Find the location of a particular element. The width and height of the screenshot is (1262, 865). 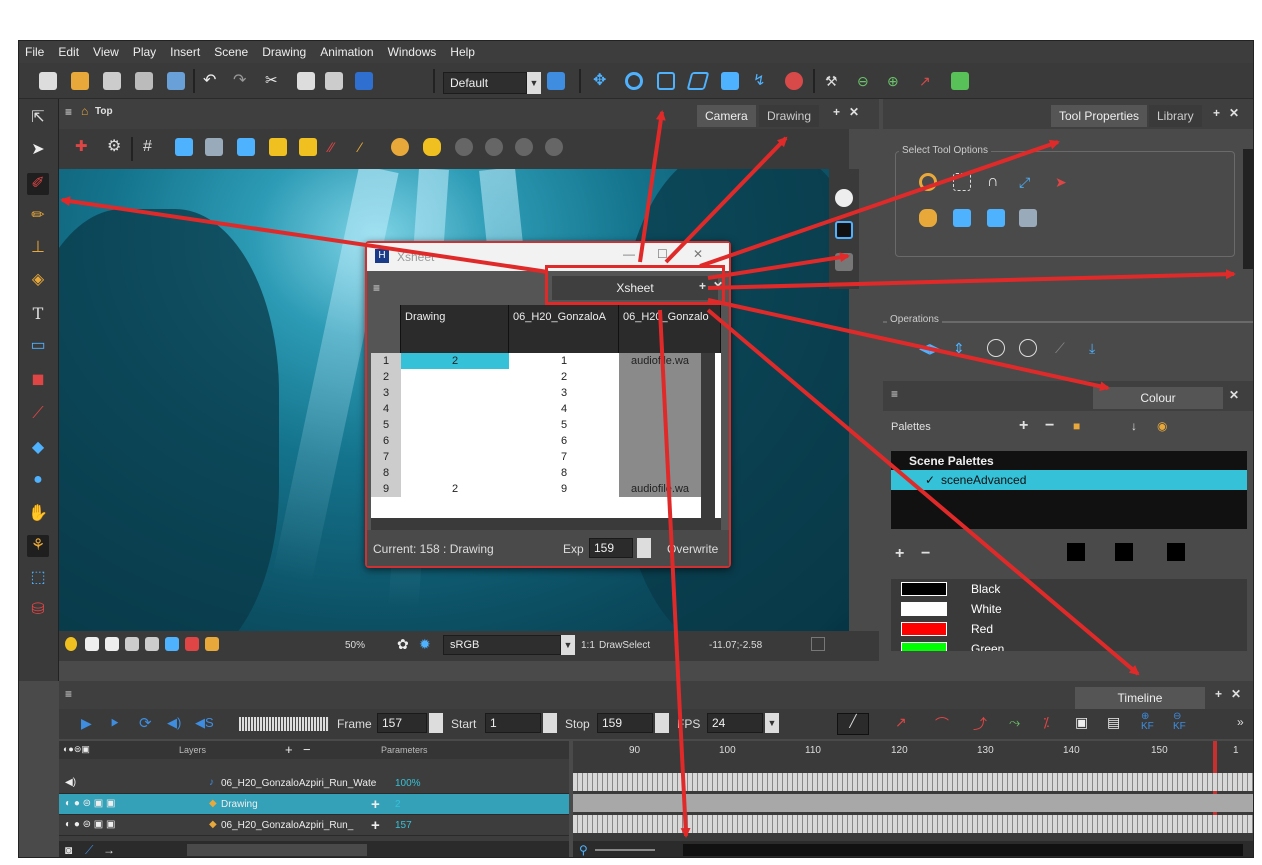

camera-icon: ◙ is located at coordinates (68, 850).